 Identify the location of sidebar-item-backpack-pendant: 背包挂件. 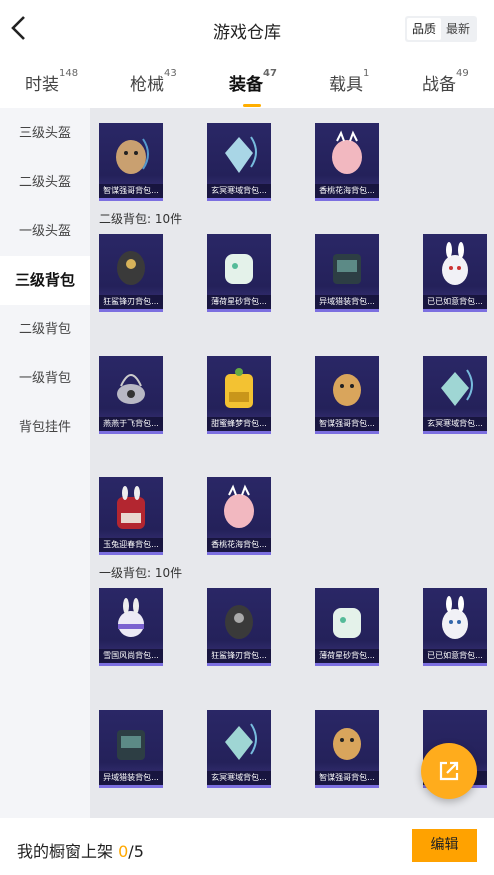
(45, 427).